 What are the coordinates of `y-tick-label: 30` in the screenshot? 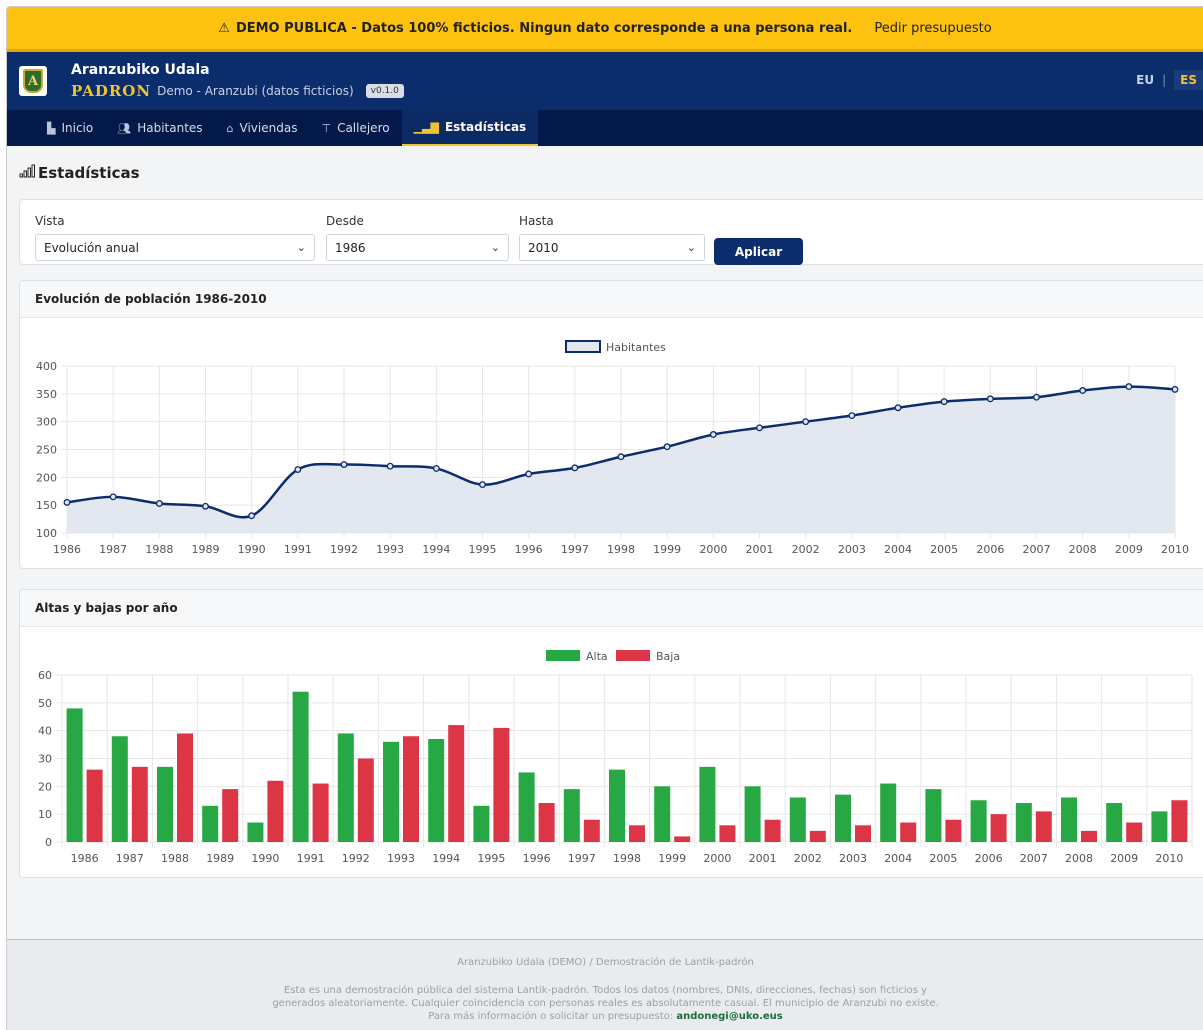 It's located at (45, 759).